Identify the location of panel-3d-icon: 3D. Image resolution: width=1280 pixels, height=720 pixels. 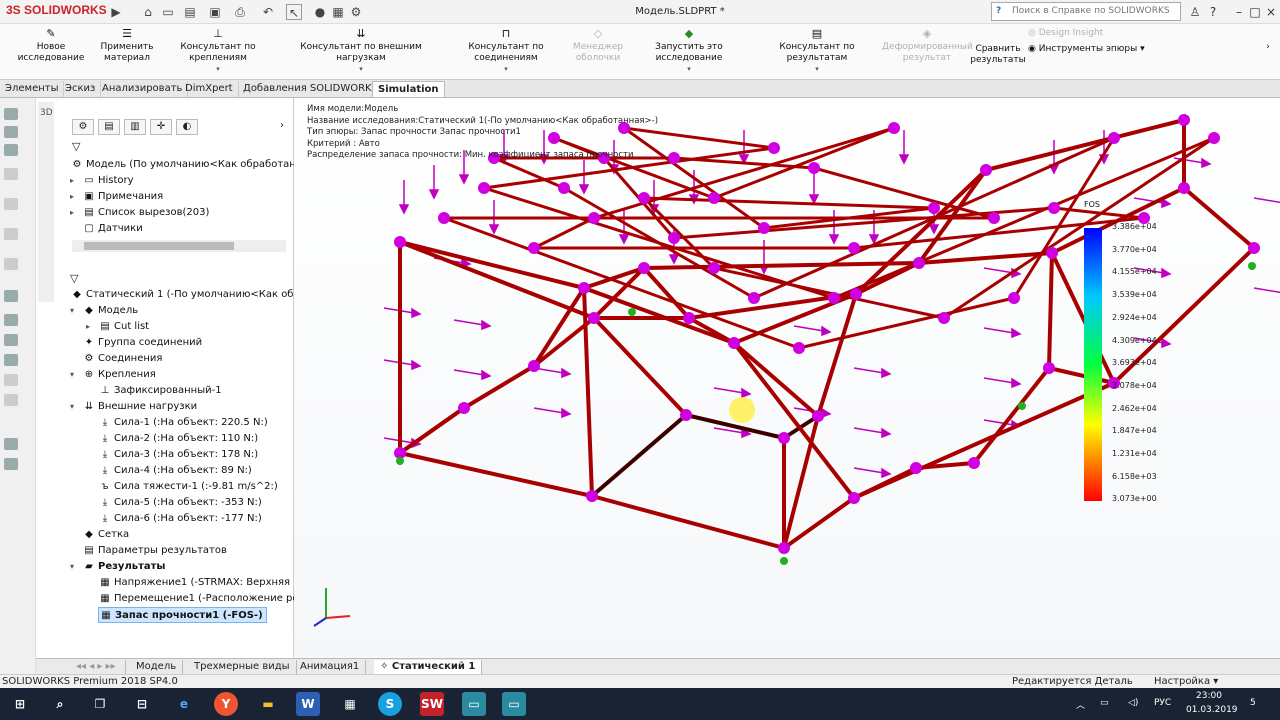
(46, 113).